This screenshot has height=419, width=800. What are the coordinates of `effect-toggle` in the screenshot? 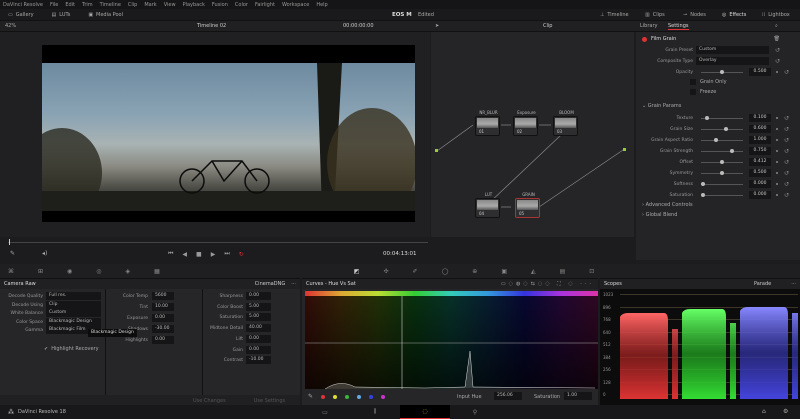 It's located at (644, 39).